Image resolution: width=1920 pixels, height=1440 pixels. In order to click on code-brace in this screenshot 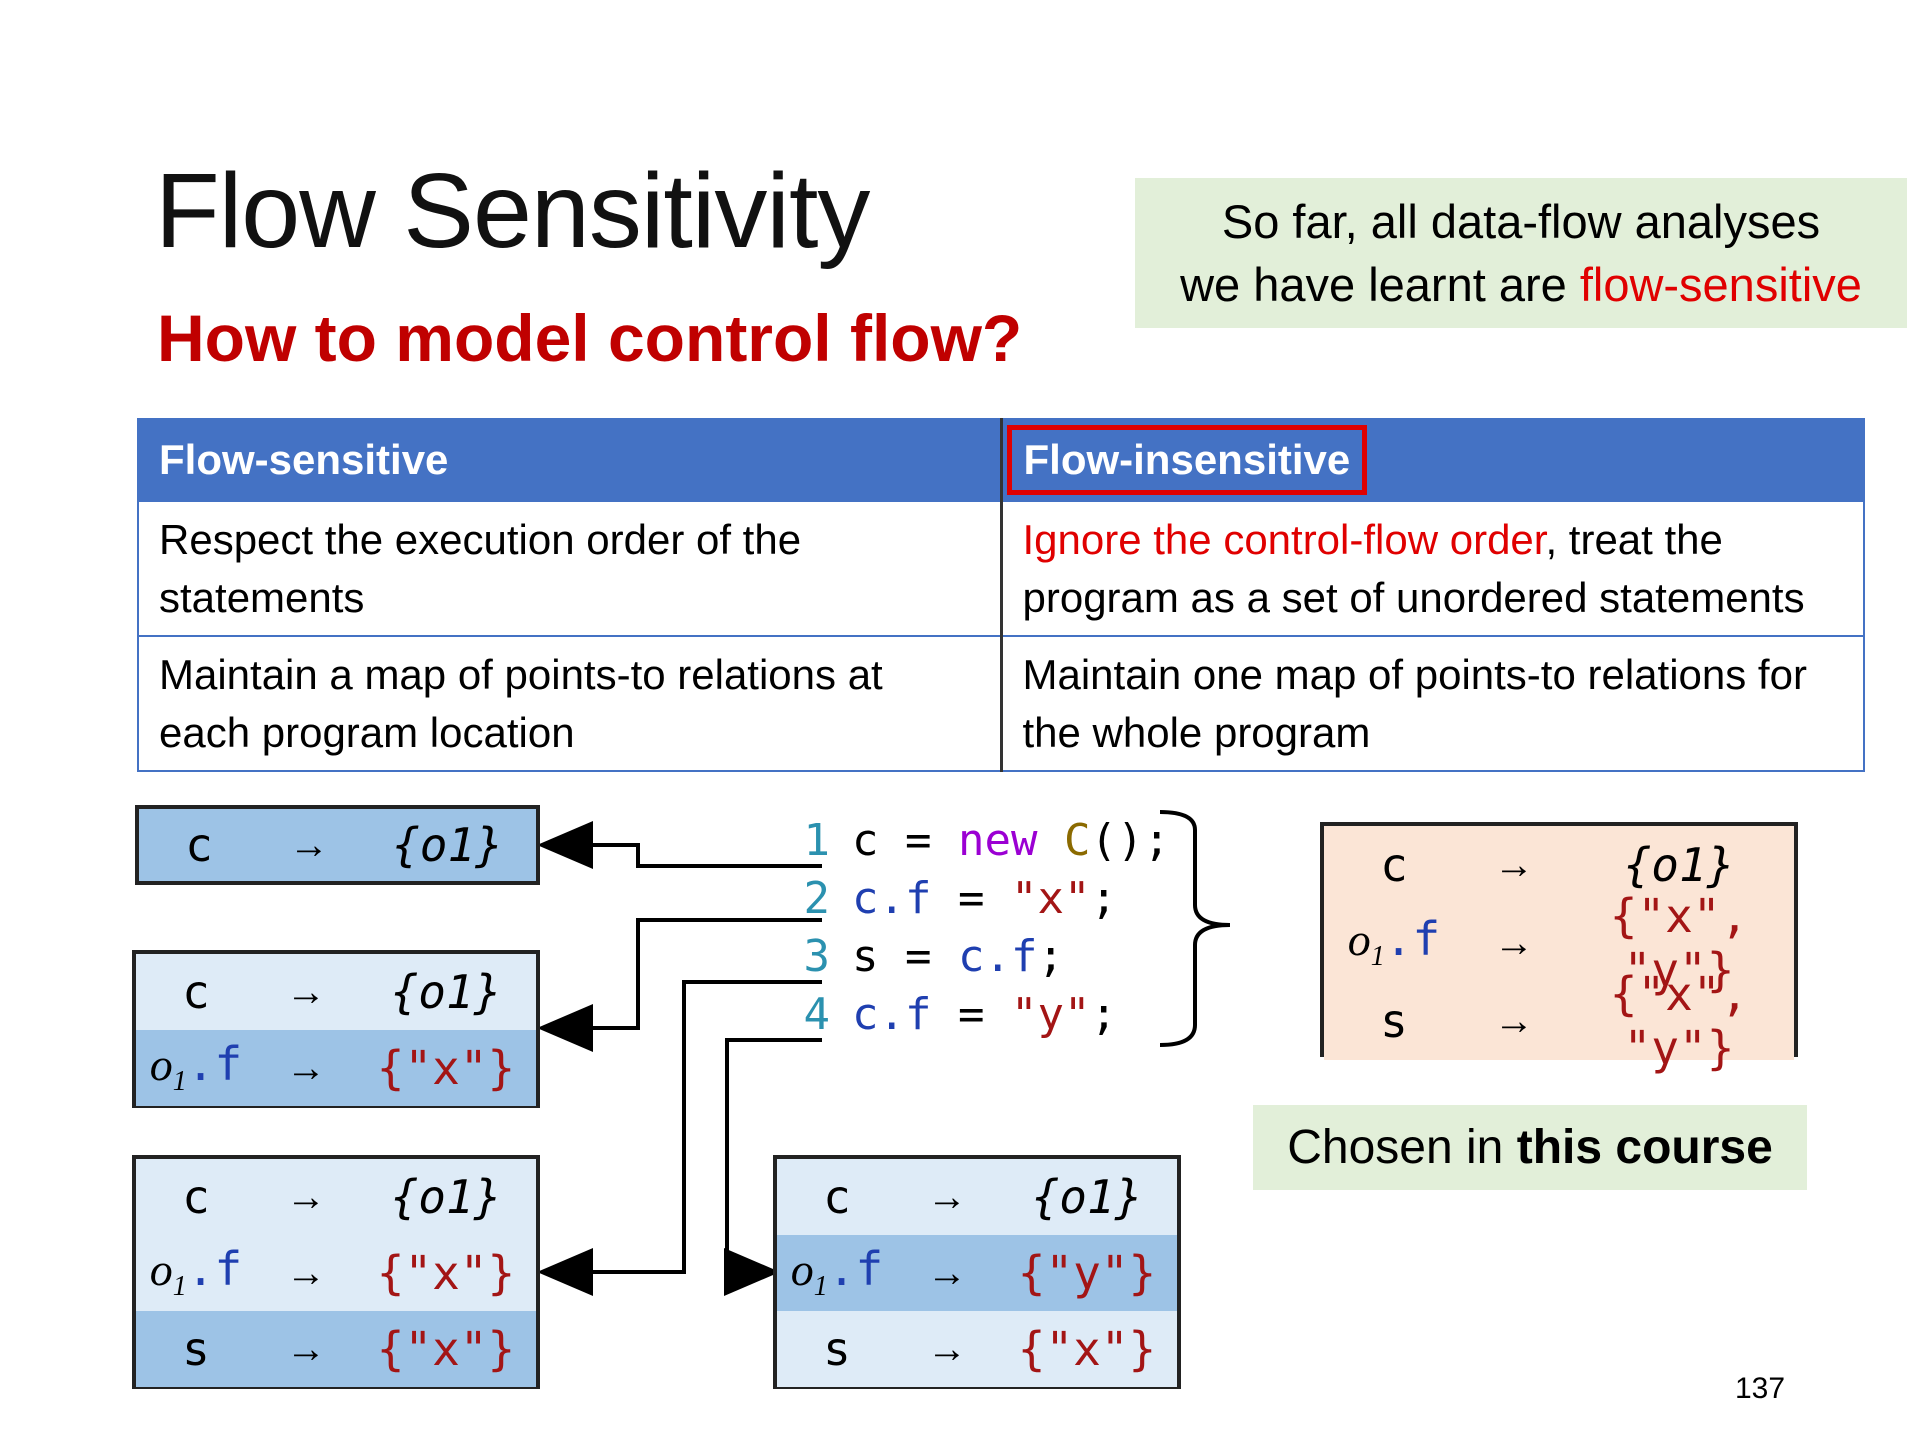, I will do `click(1195, 928)`.